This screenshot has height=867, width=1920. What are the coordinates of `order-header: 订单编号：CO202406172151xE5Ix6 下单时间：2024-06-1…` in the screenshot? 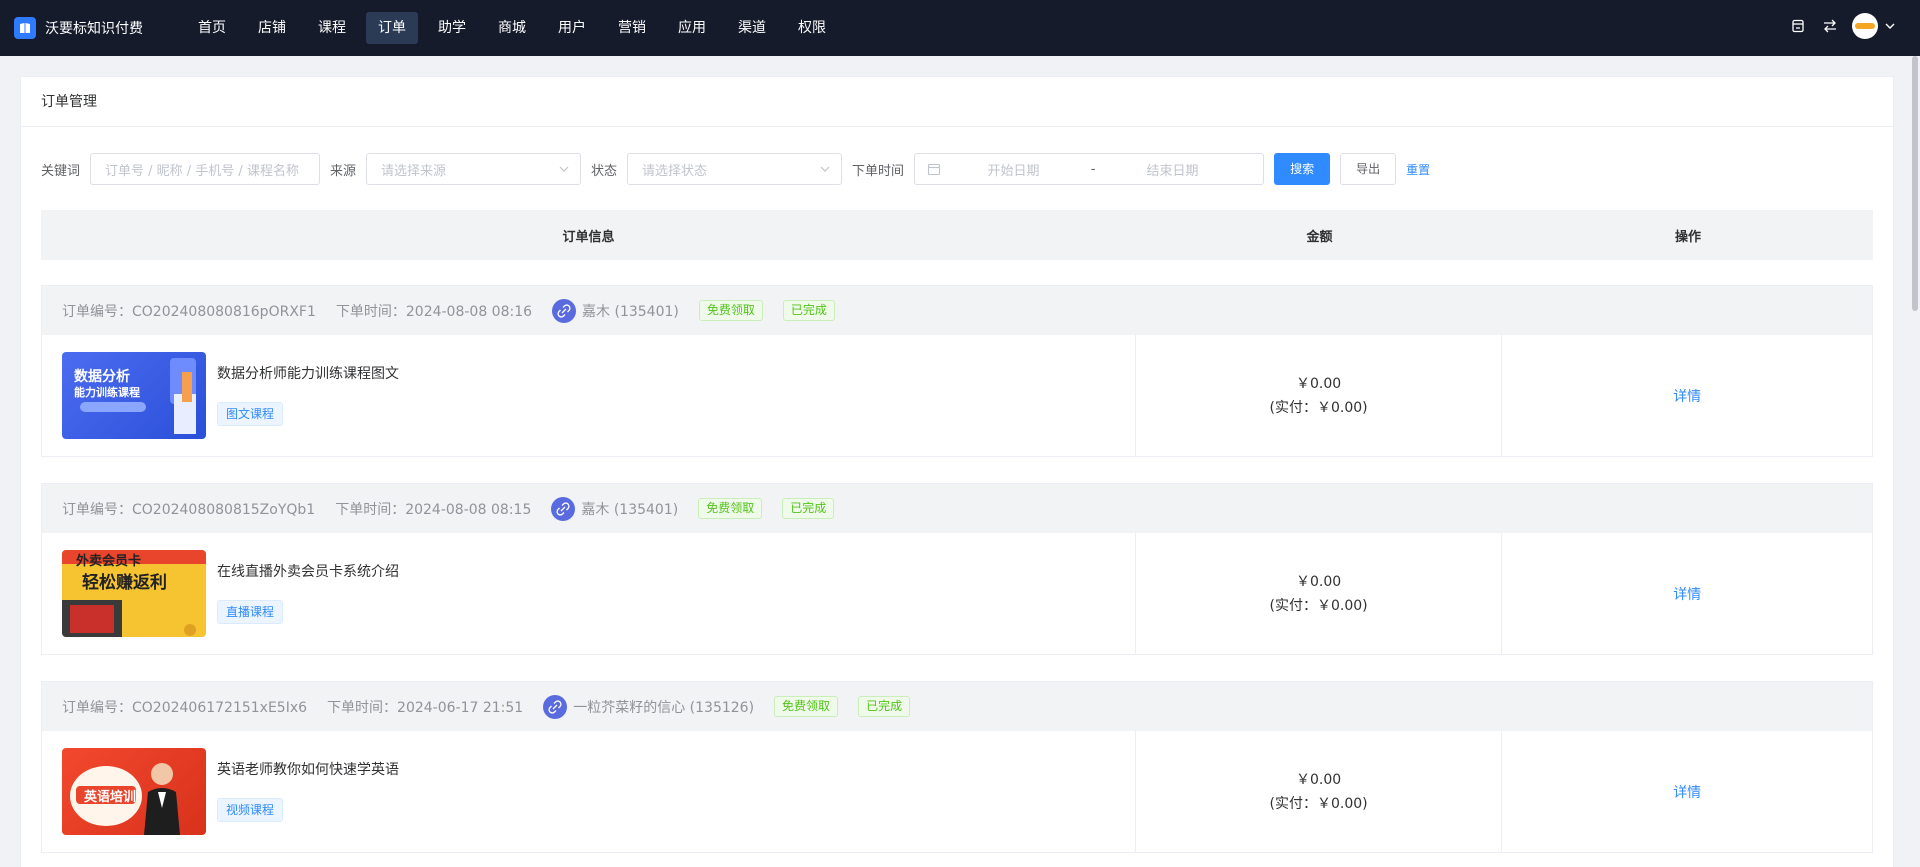 It's located at (957, 706).